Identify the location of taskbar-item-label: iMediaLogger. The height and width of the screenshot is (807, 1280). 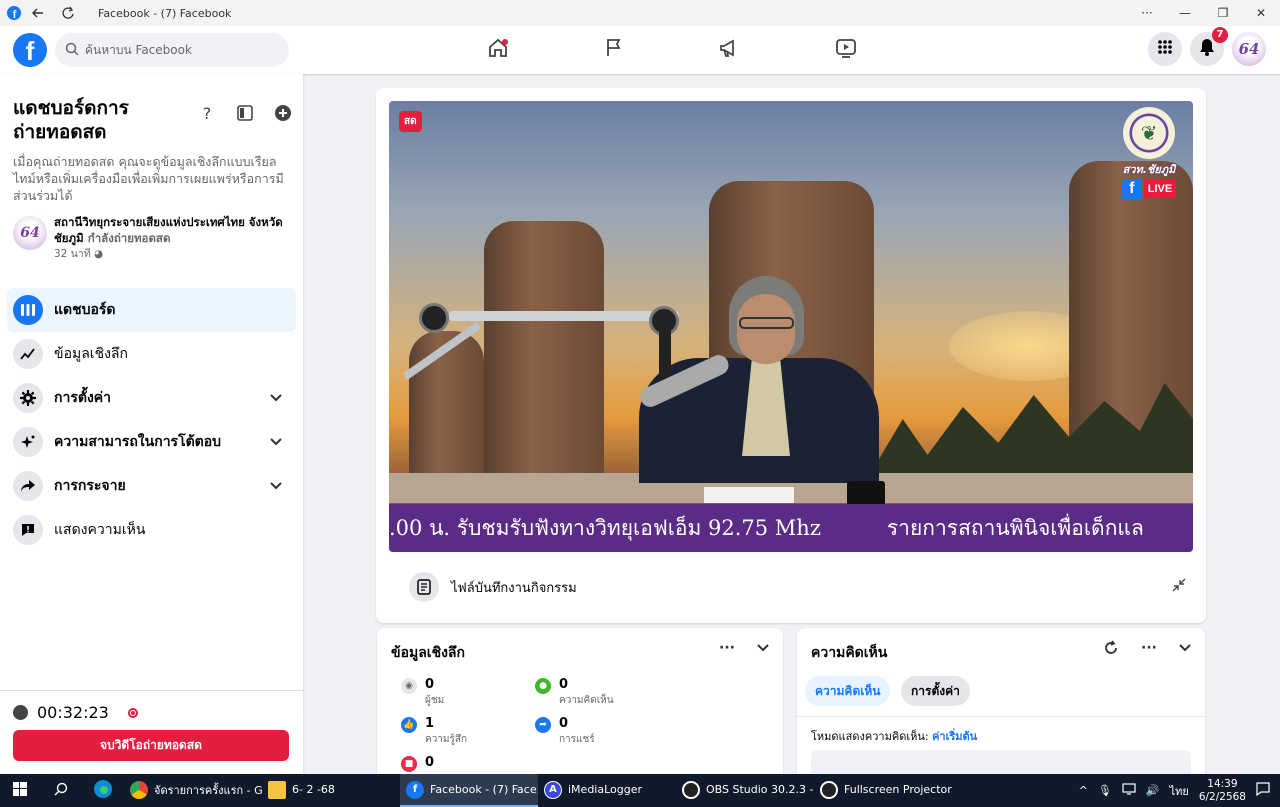
(605, 789).